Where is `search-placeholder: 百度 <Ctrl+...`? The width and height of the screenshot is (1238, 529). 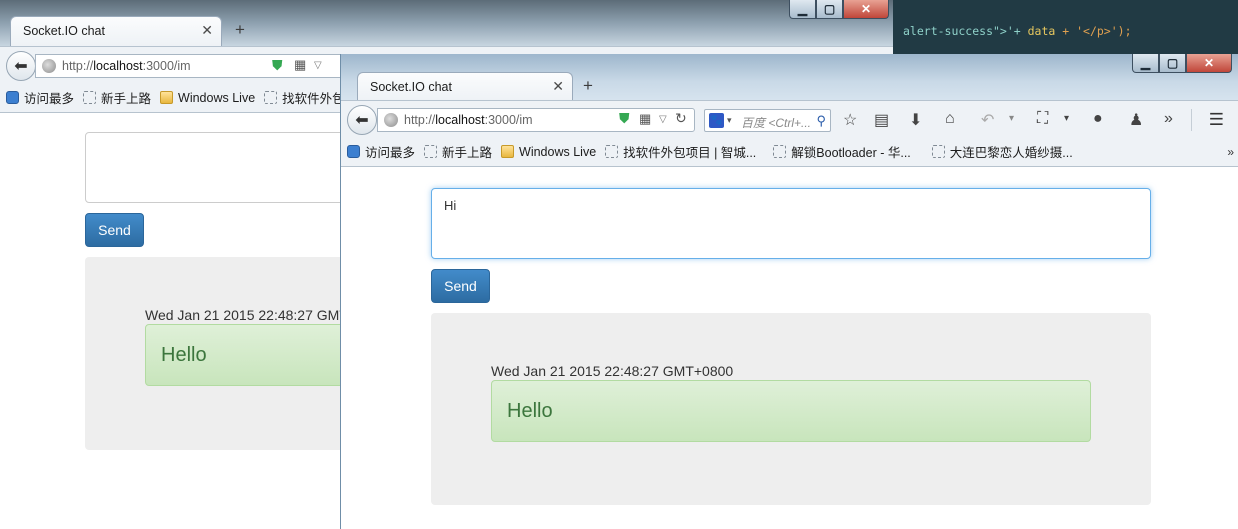 search-placeholder: 百度 <Ctrl+... is located at coordinates (776, 123).